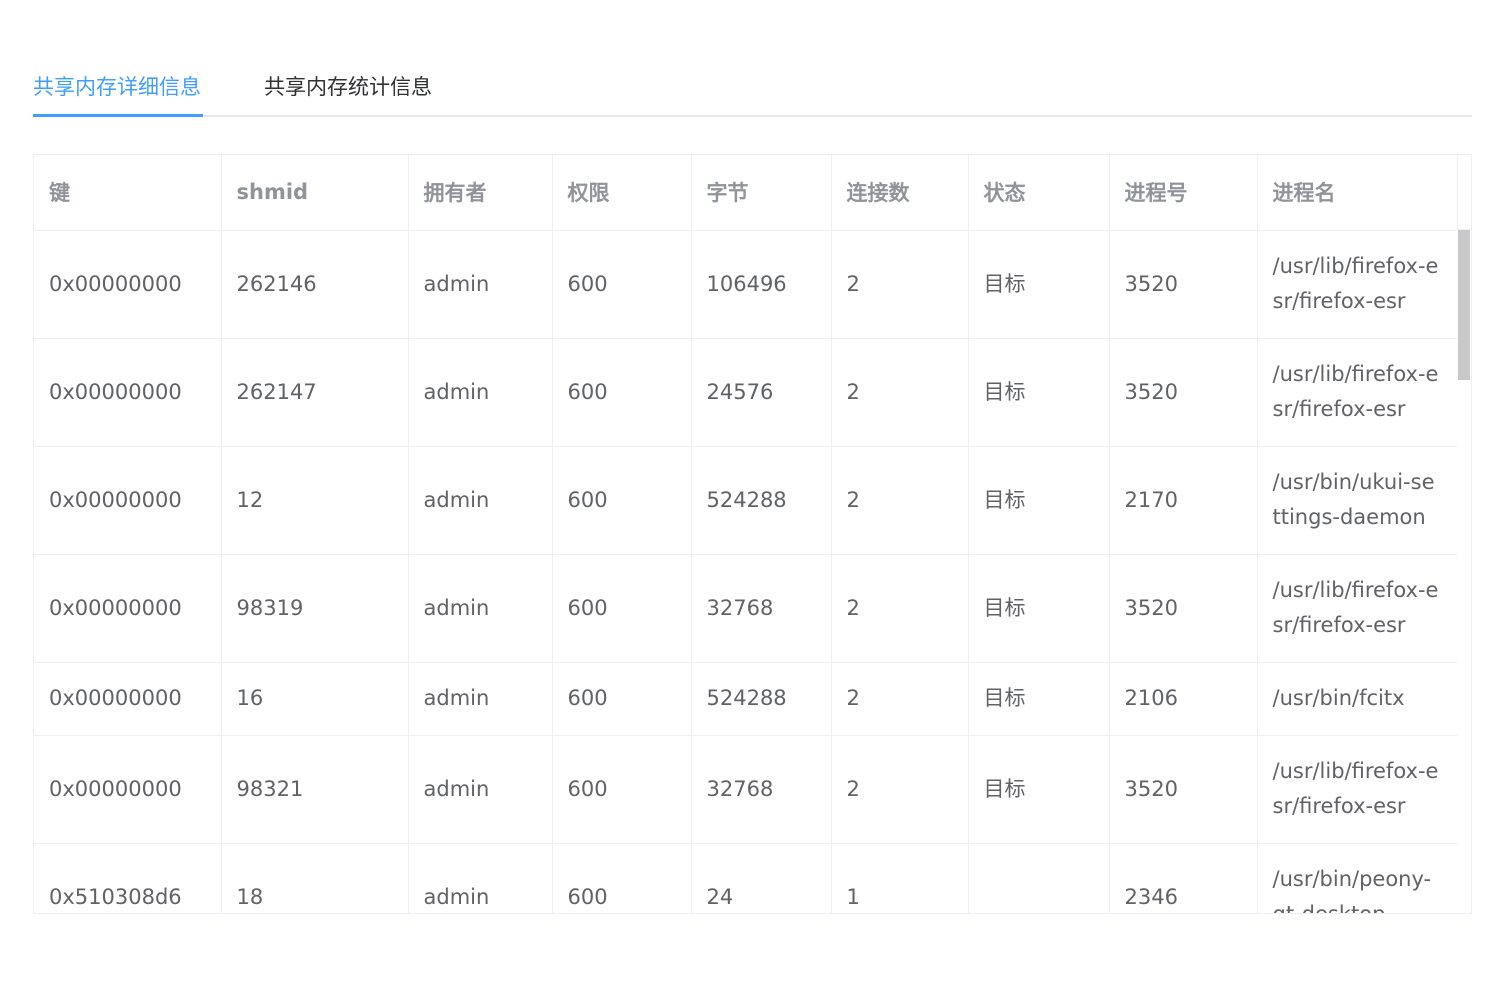  I want to click on column-header-nattch: 连接数, so click(900, 193).